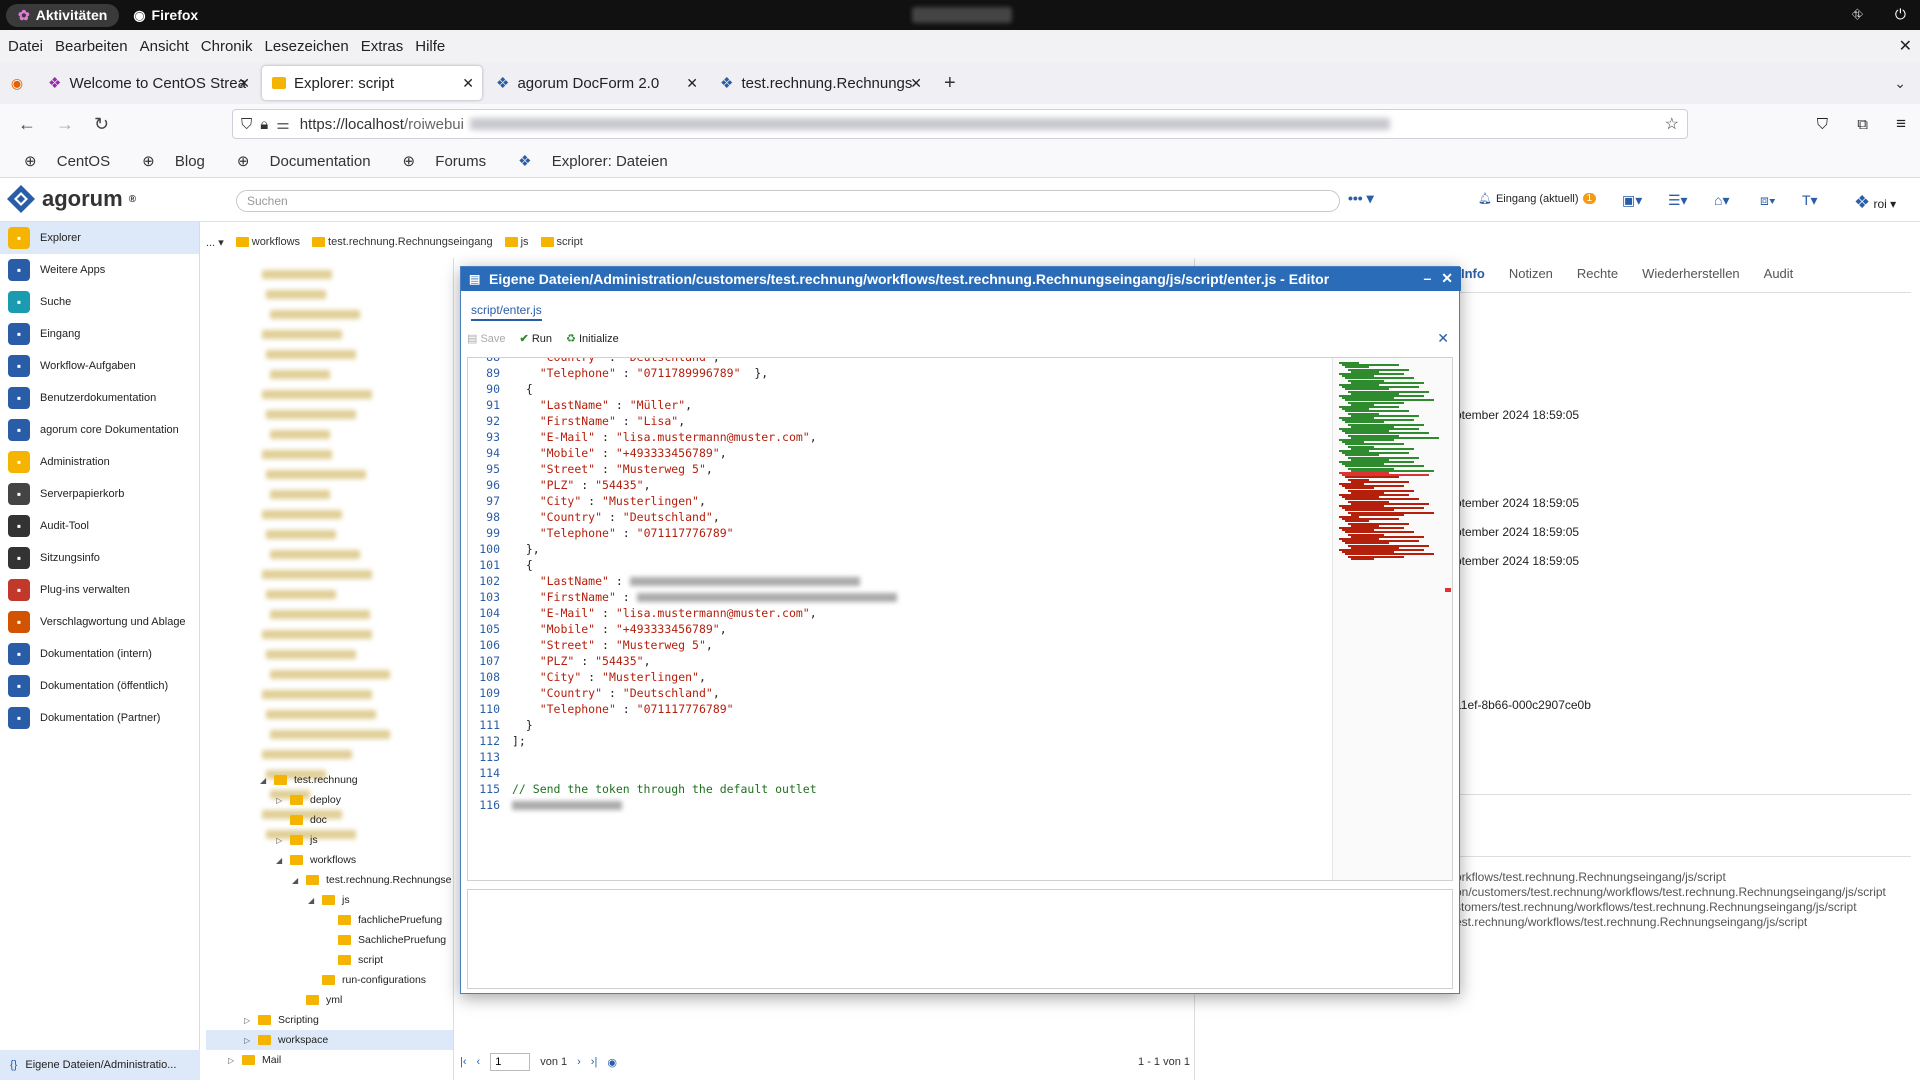 This screenshot has height=1080, width=1920. I want to click on bookmark-blog: ⊕ Blog, so click(169, 161).